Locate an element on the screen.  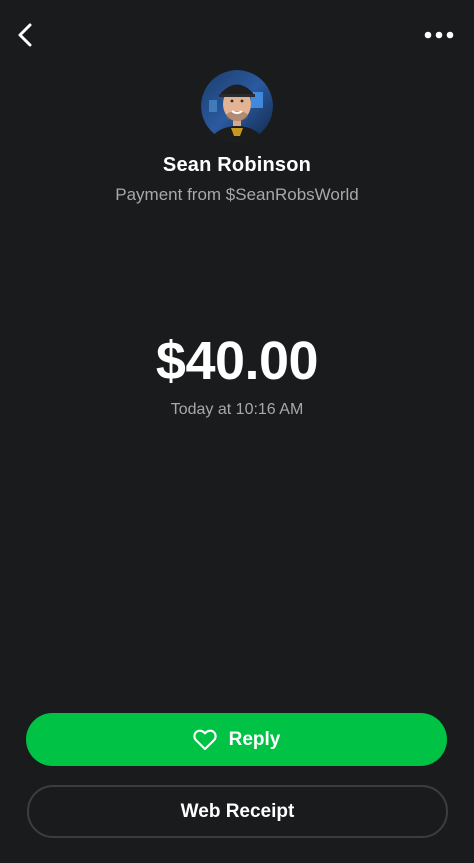
web-receipt-button-label: Web Receipt is located at coordinates (237, 811).